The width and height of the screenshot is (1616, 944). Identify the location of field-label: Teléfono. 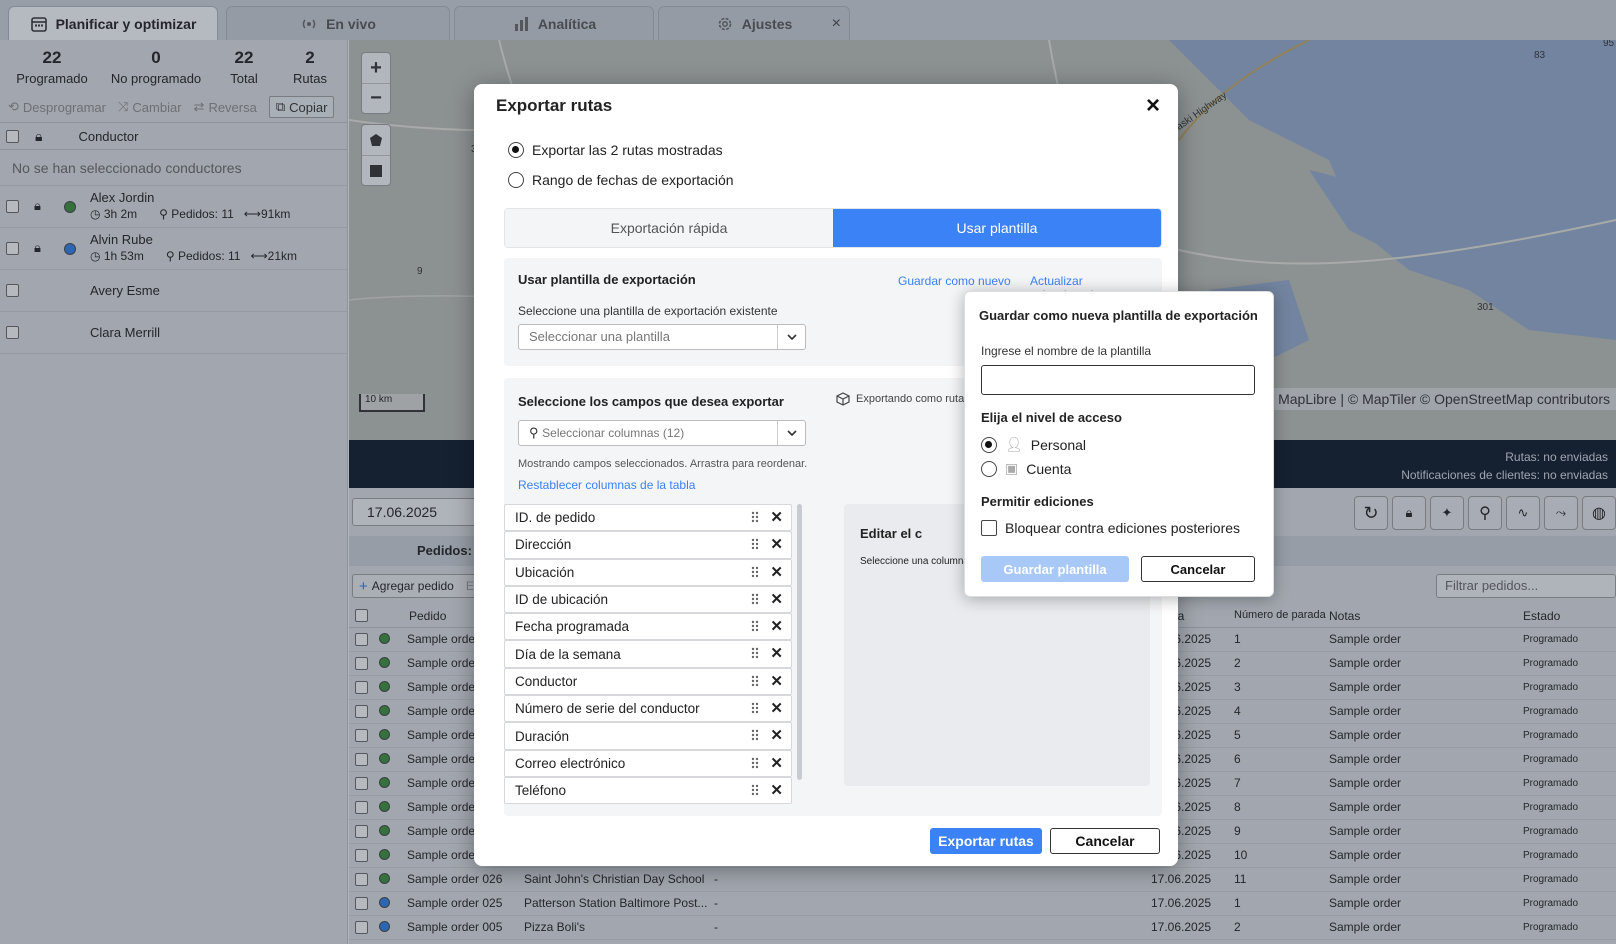
(541, 791).